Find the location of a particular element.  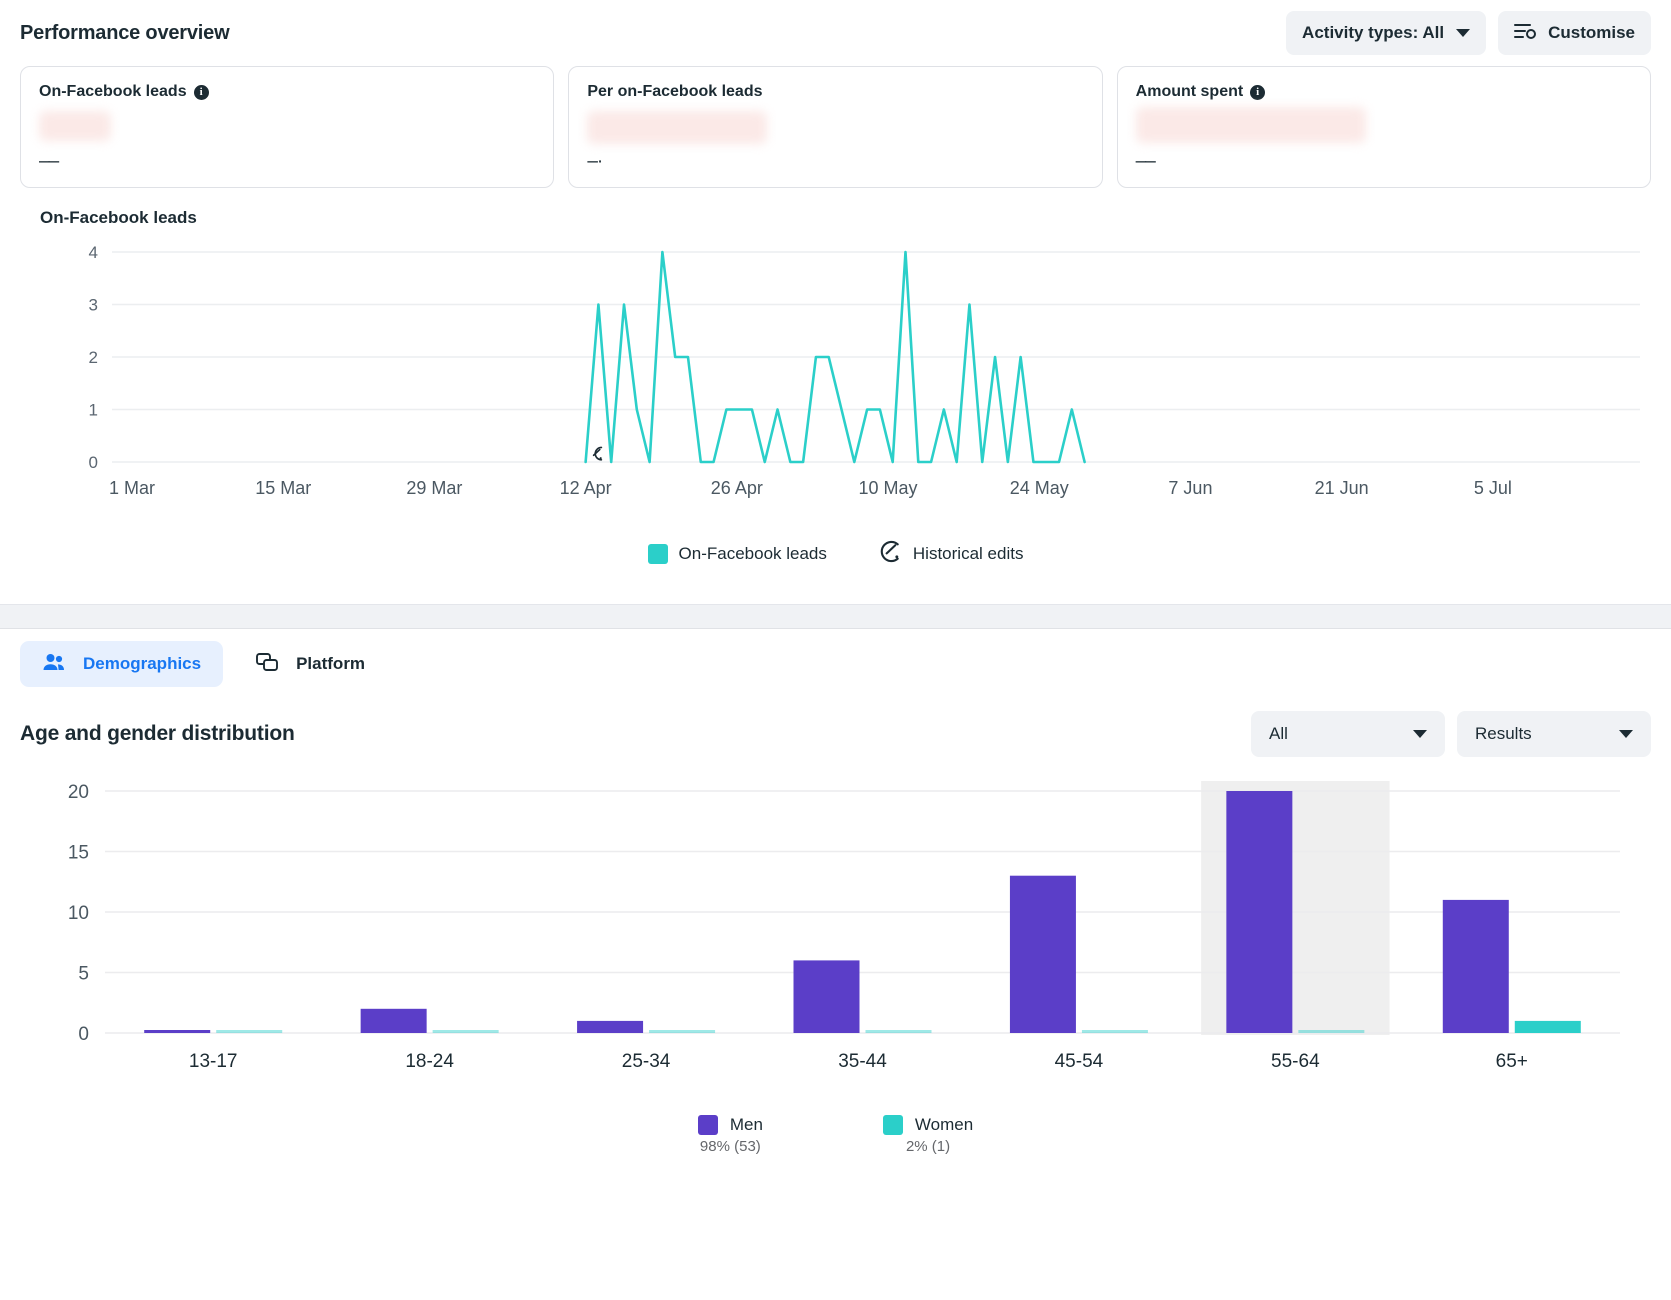

bar-chart-legend: Men 98% (53) Women 2% (1) is located at coordinates (835, 1133).